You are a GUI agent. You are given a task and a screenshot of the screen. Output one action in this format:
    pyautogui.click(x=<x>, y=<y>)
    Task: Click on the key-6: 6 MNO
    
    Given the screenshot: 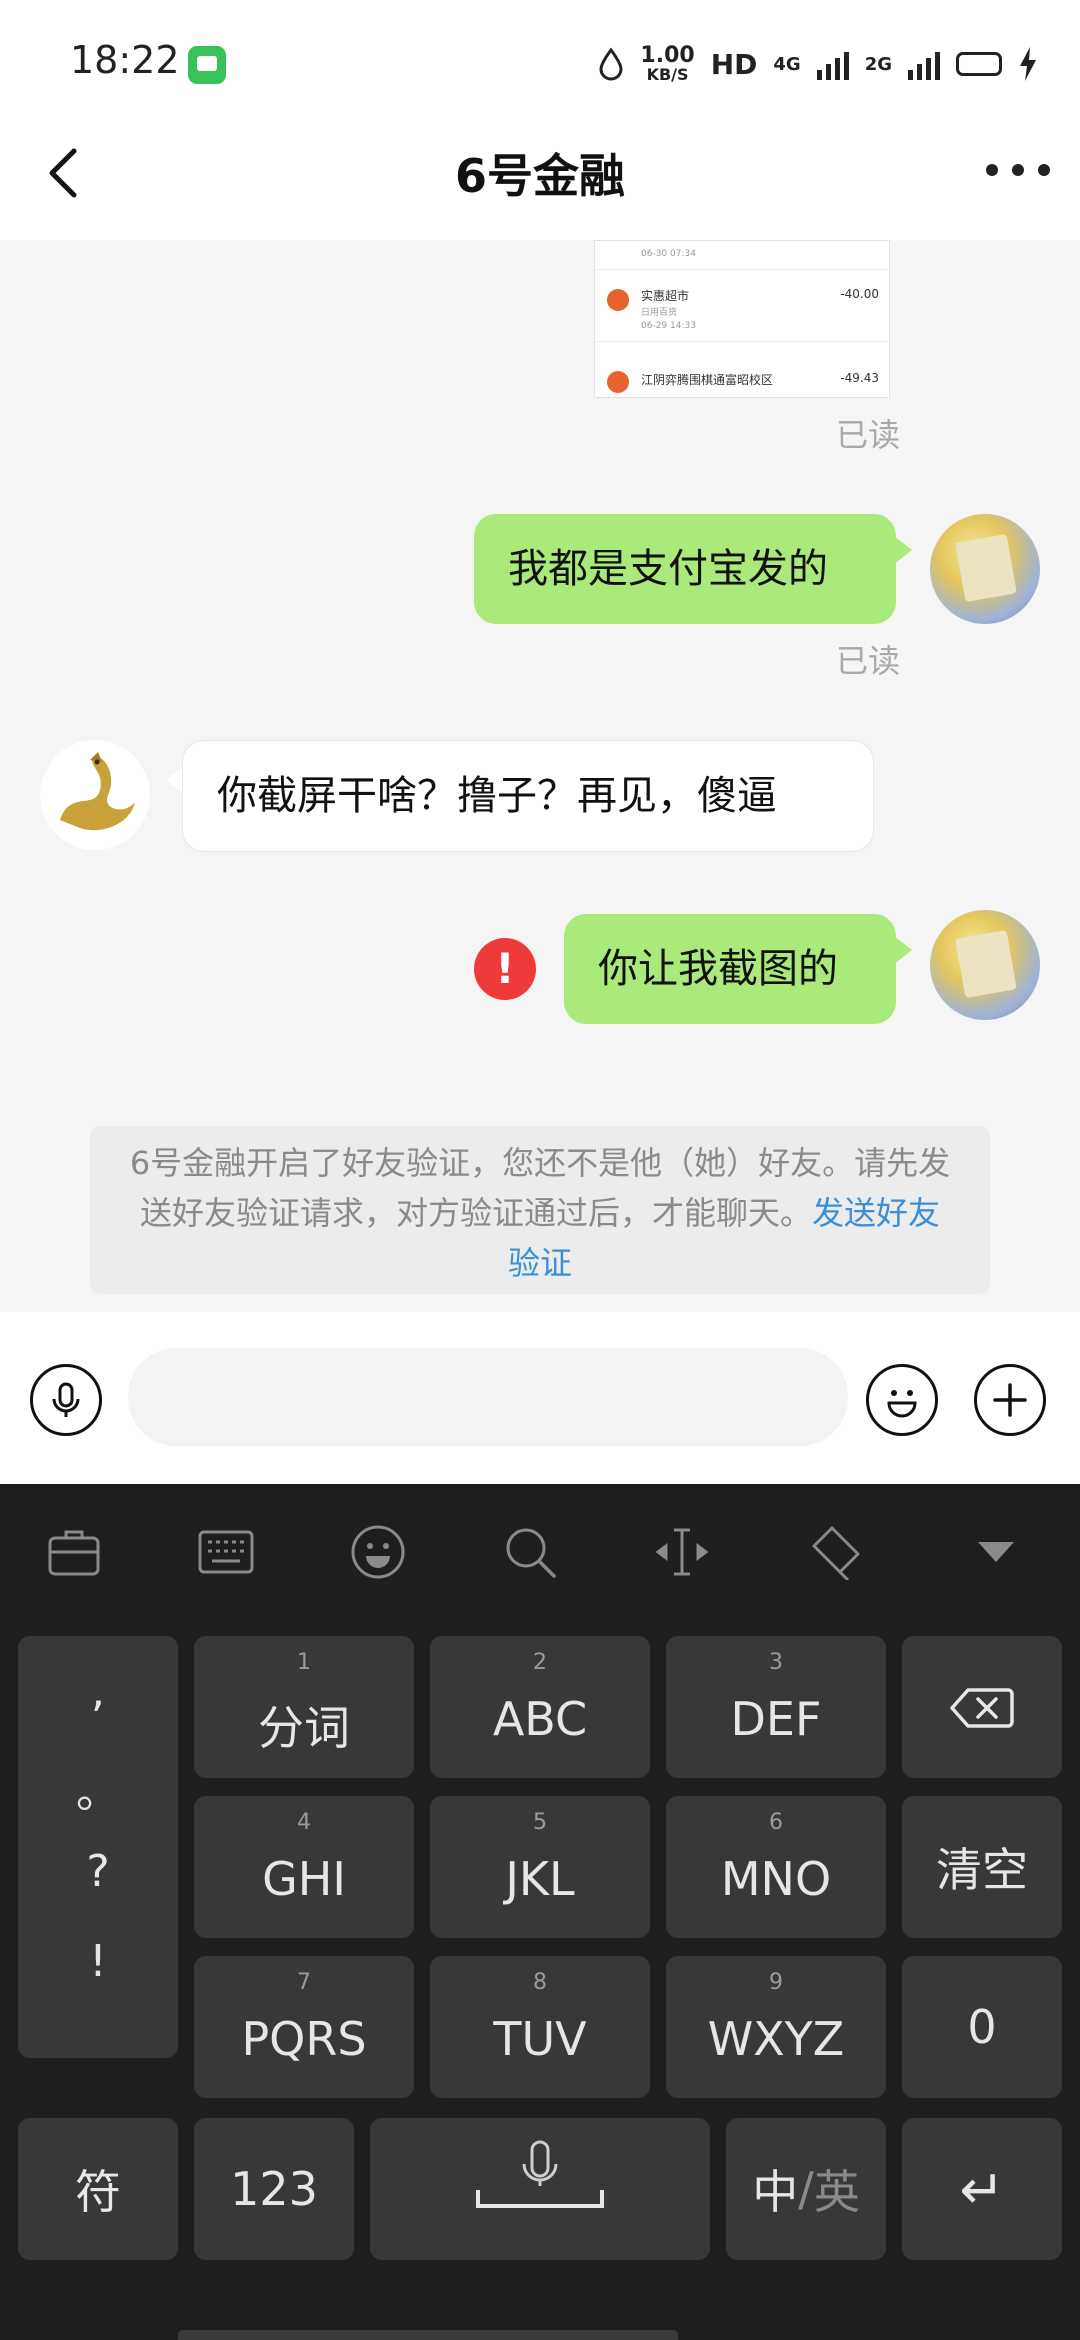 What is the action you would take?
    pyautogui.click(x=776, y=1867)
    